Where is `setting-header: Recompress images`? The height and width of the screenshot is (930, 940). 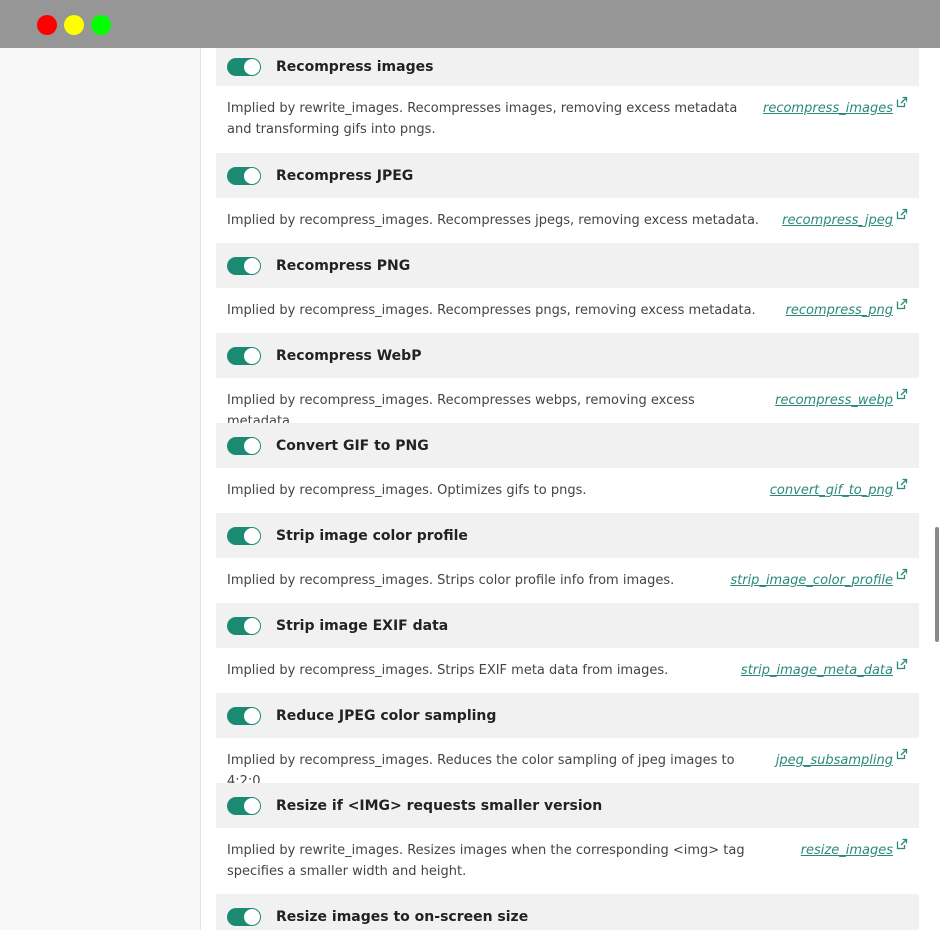
setting-header: Recompress images is located at coordinates (567, 67).